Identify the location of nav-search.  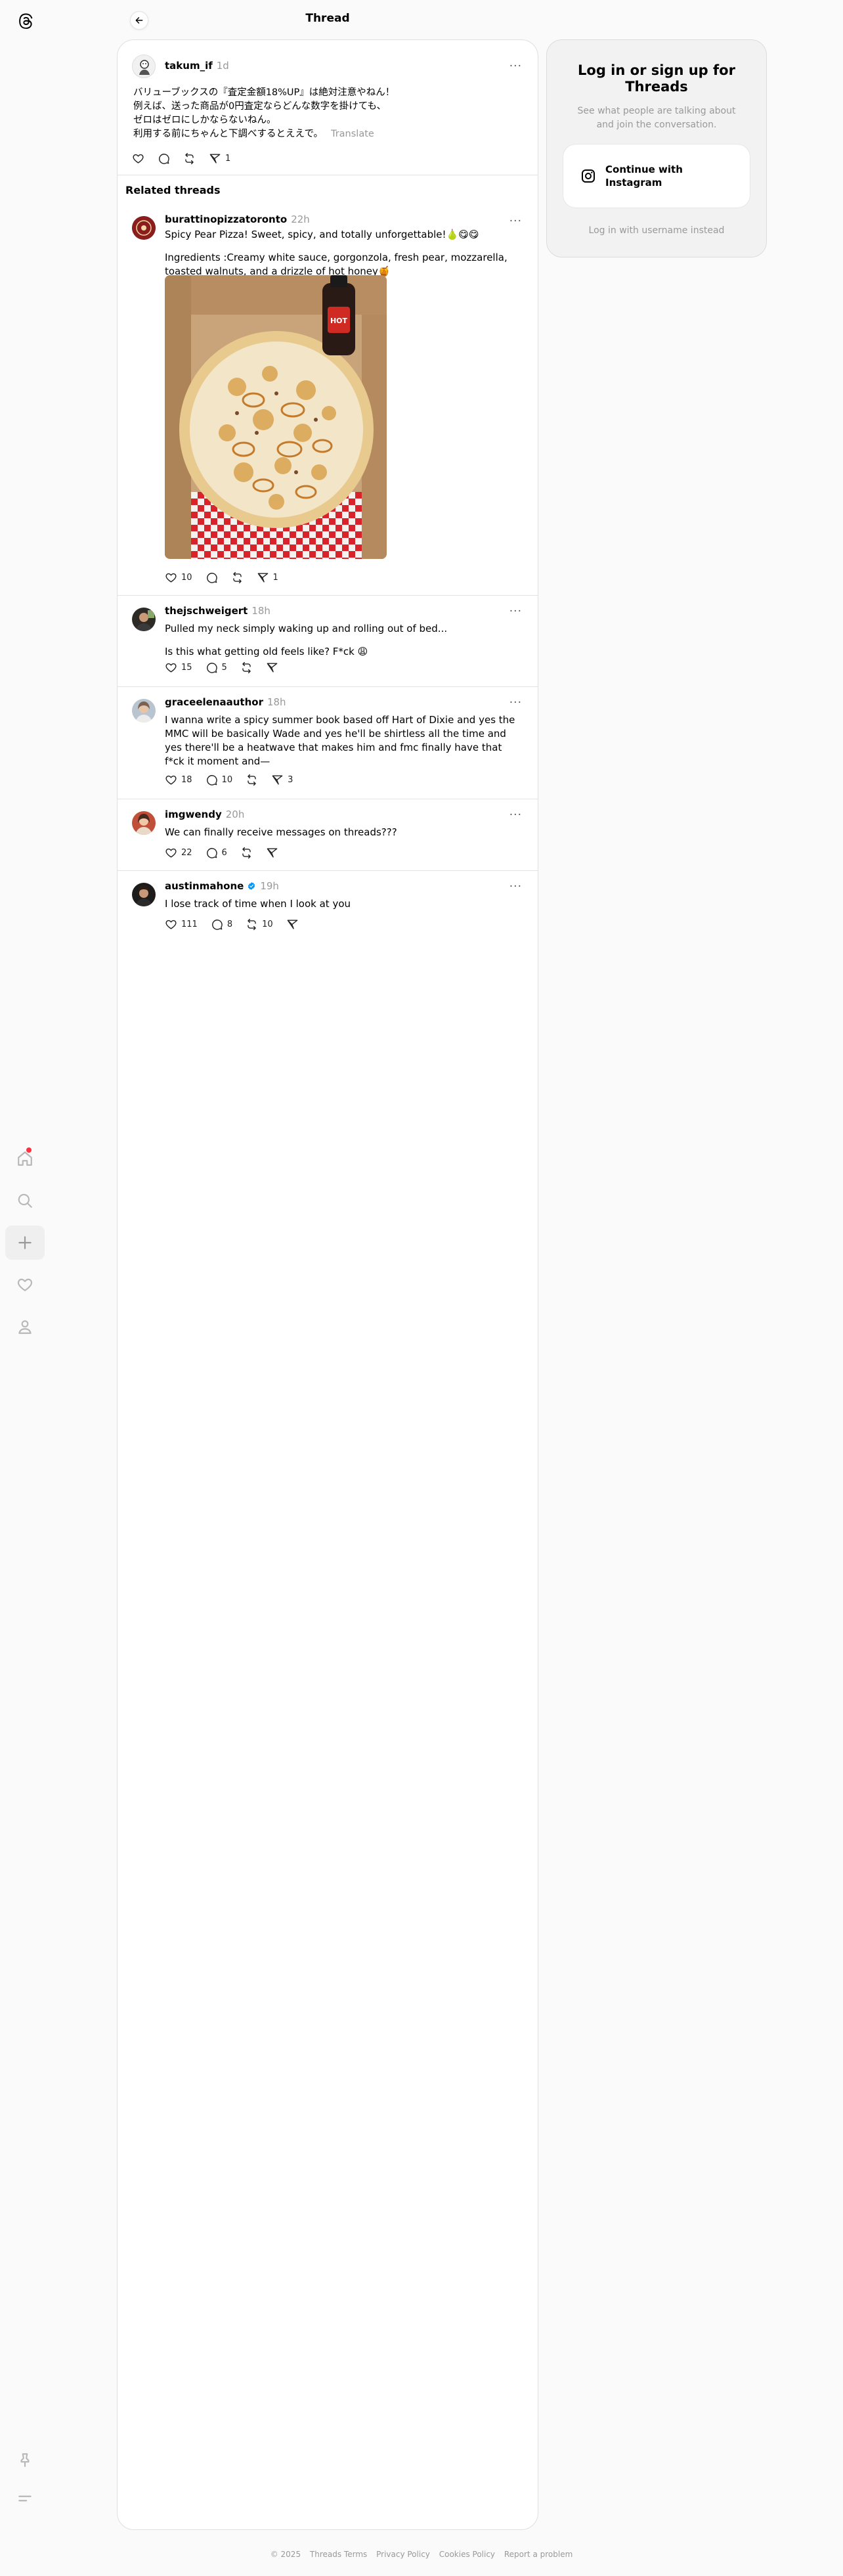
(25, 1201).